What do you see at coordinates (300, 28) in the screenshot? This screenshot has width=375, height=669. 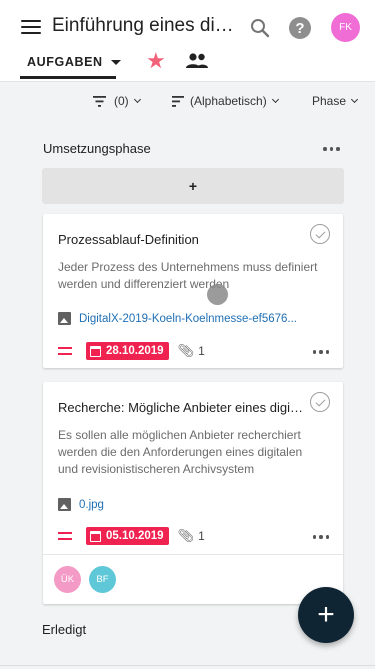 I see `help-icon: ?` at bounding box center [300, 28].